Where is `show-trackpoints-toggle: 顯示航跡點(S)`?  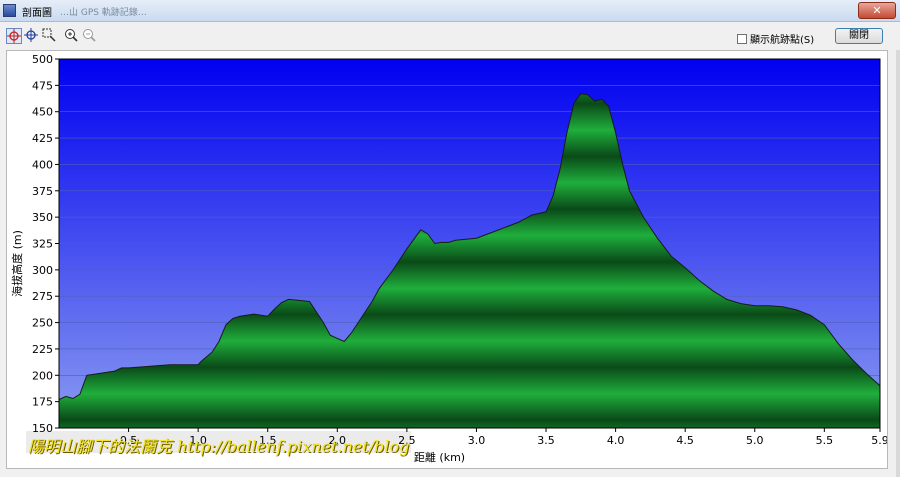 show-trackpoints-toggle: 顯示航跡點(S) is located at coordinates (775, 38).